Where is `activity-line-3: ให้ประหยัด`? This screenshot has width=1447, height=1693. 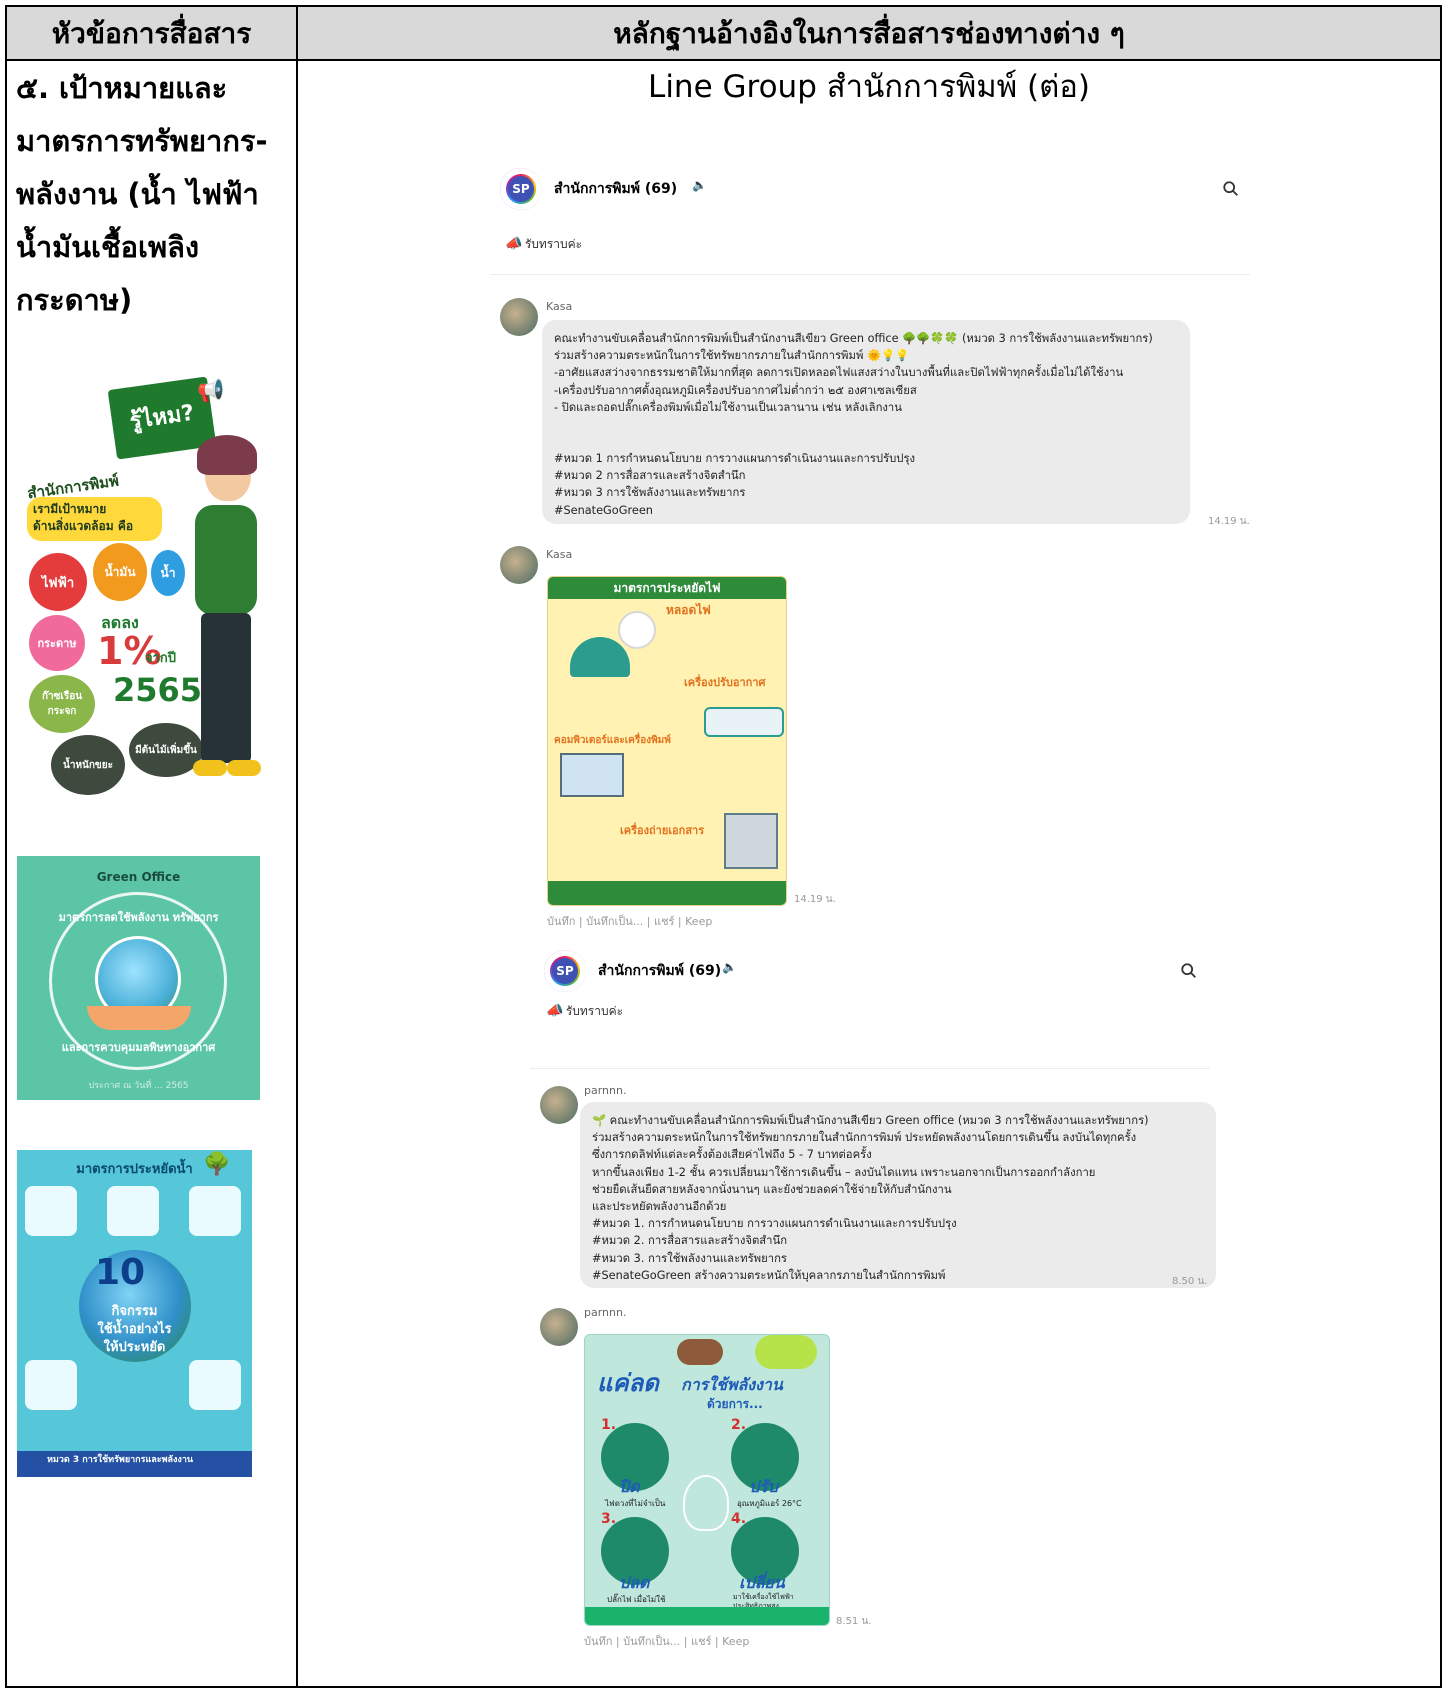
activity-line-3: ให้ประหยัด is located at coordinates (134, 1347).